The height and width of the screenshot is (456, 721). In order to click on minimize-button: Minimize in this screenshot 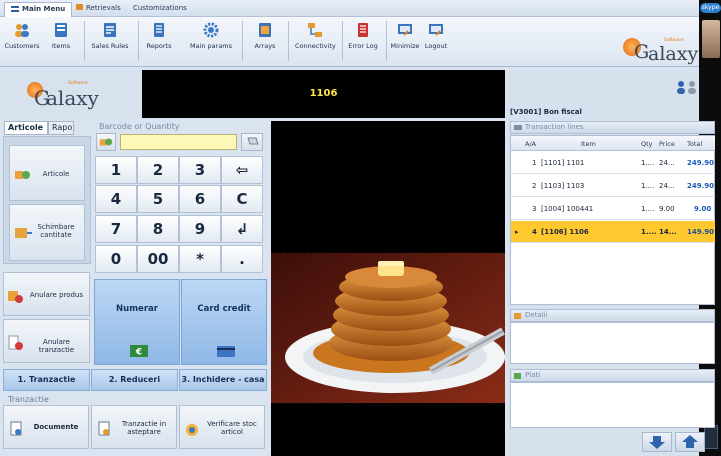, I will do `click(405, 41)`.